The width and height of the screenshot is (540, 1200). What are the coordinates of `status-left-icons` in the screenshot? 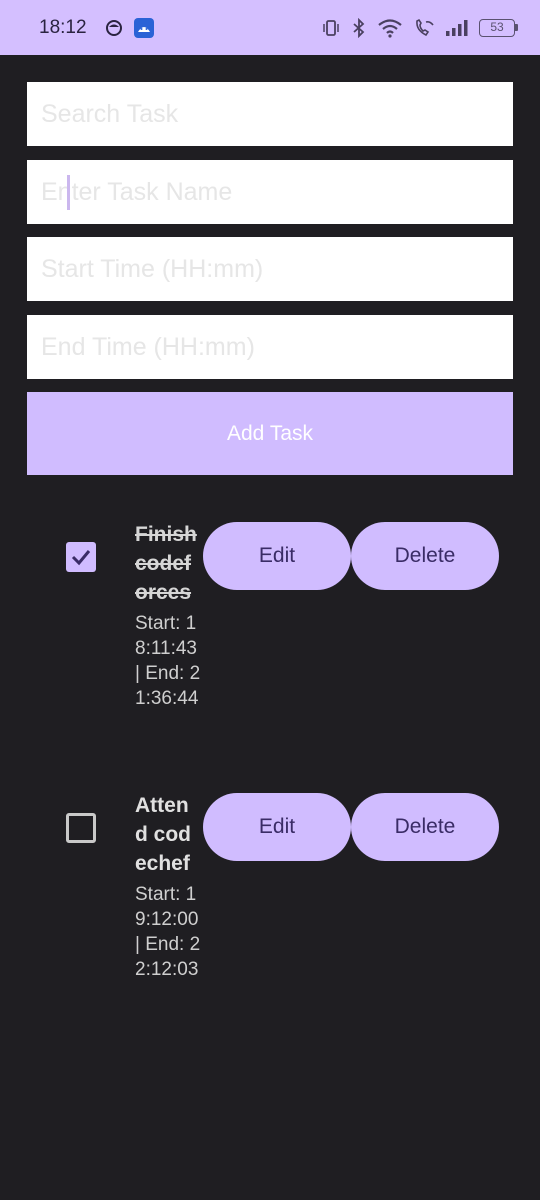 It's located at (130, 28).